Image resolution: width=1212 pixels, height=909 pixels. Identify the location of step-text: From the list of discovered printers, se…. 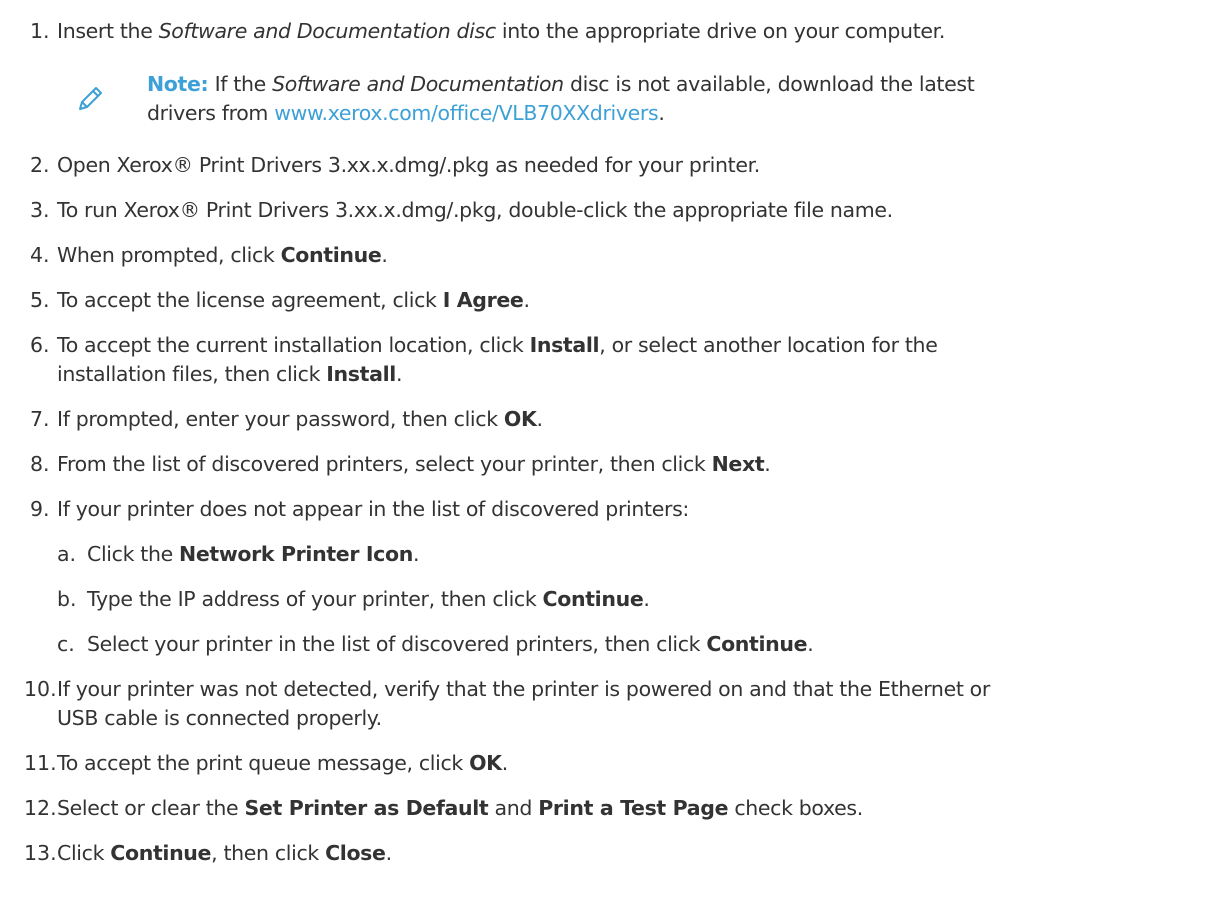
(384, 464).